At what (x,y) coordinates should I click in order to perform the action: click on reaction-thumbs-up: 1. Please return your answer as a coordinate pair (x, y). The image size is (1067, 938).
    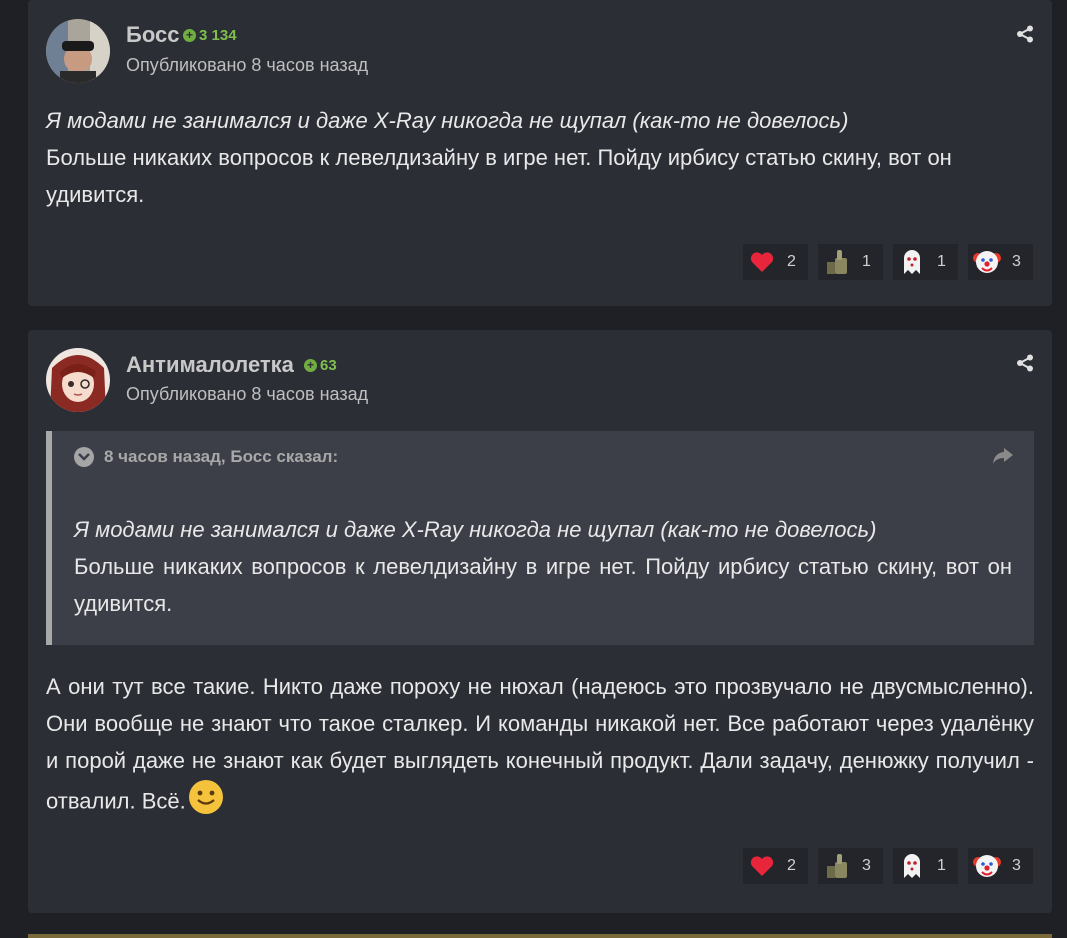
    Looking at the image, I should click on (850, 262).